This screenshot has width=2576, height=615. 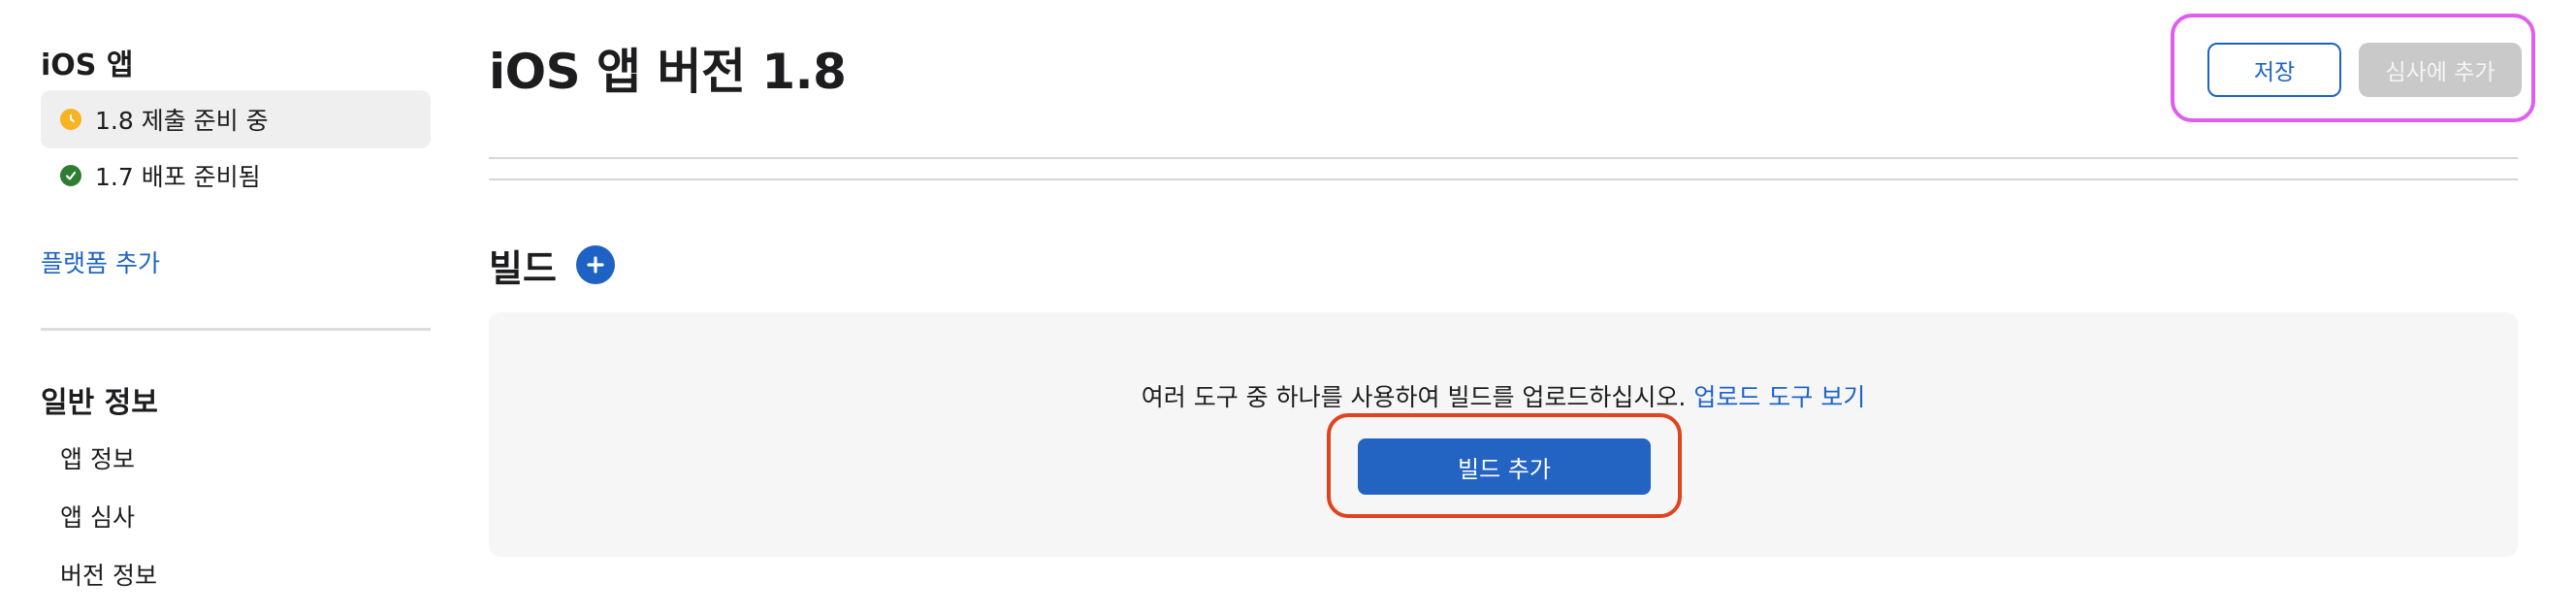 What do you see at coordinates (97, 458) in the screenshot?
I see `sidebar-item-app-info: 앱 정보` at bounding box center [97, 458].